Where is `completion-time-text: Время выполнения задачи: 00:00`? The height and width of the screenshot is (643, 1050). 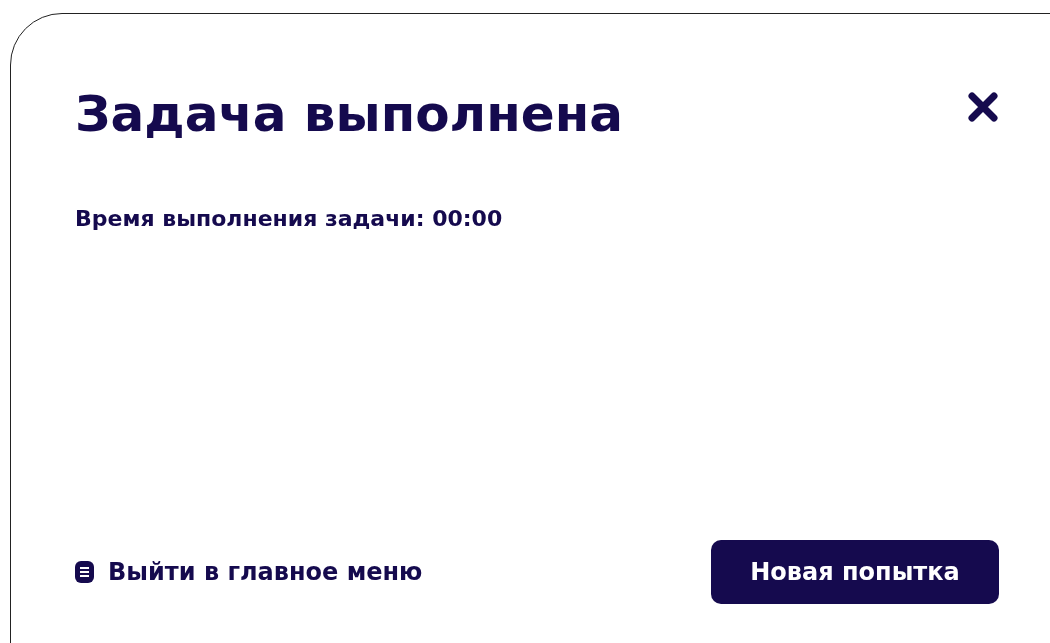
completion-time-text: Время выполнения задачи: 00:00 is located at coordinates (289, 218).